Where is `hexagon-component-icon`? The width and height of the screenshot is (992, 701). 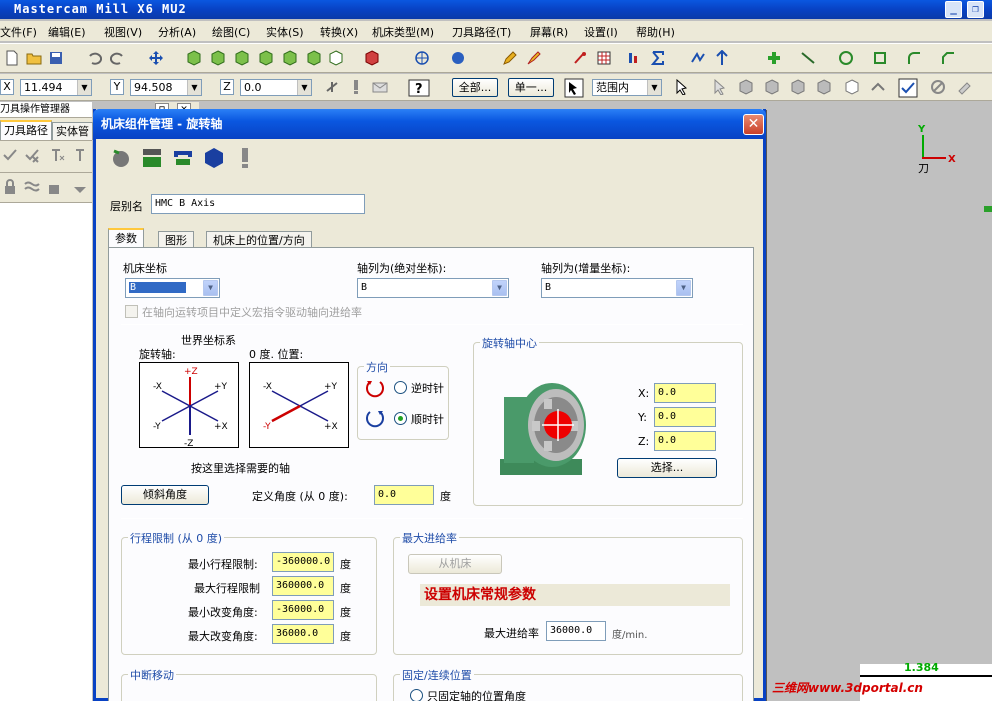
hexagon-component-icon is located at coordinates (214, 158).